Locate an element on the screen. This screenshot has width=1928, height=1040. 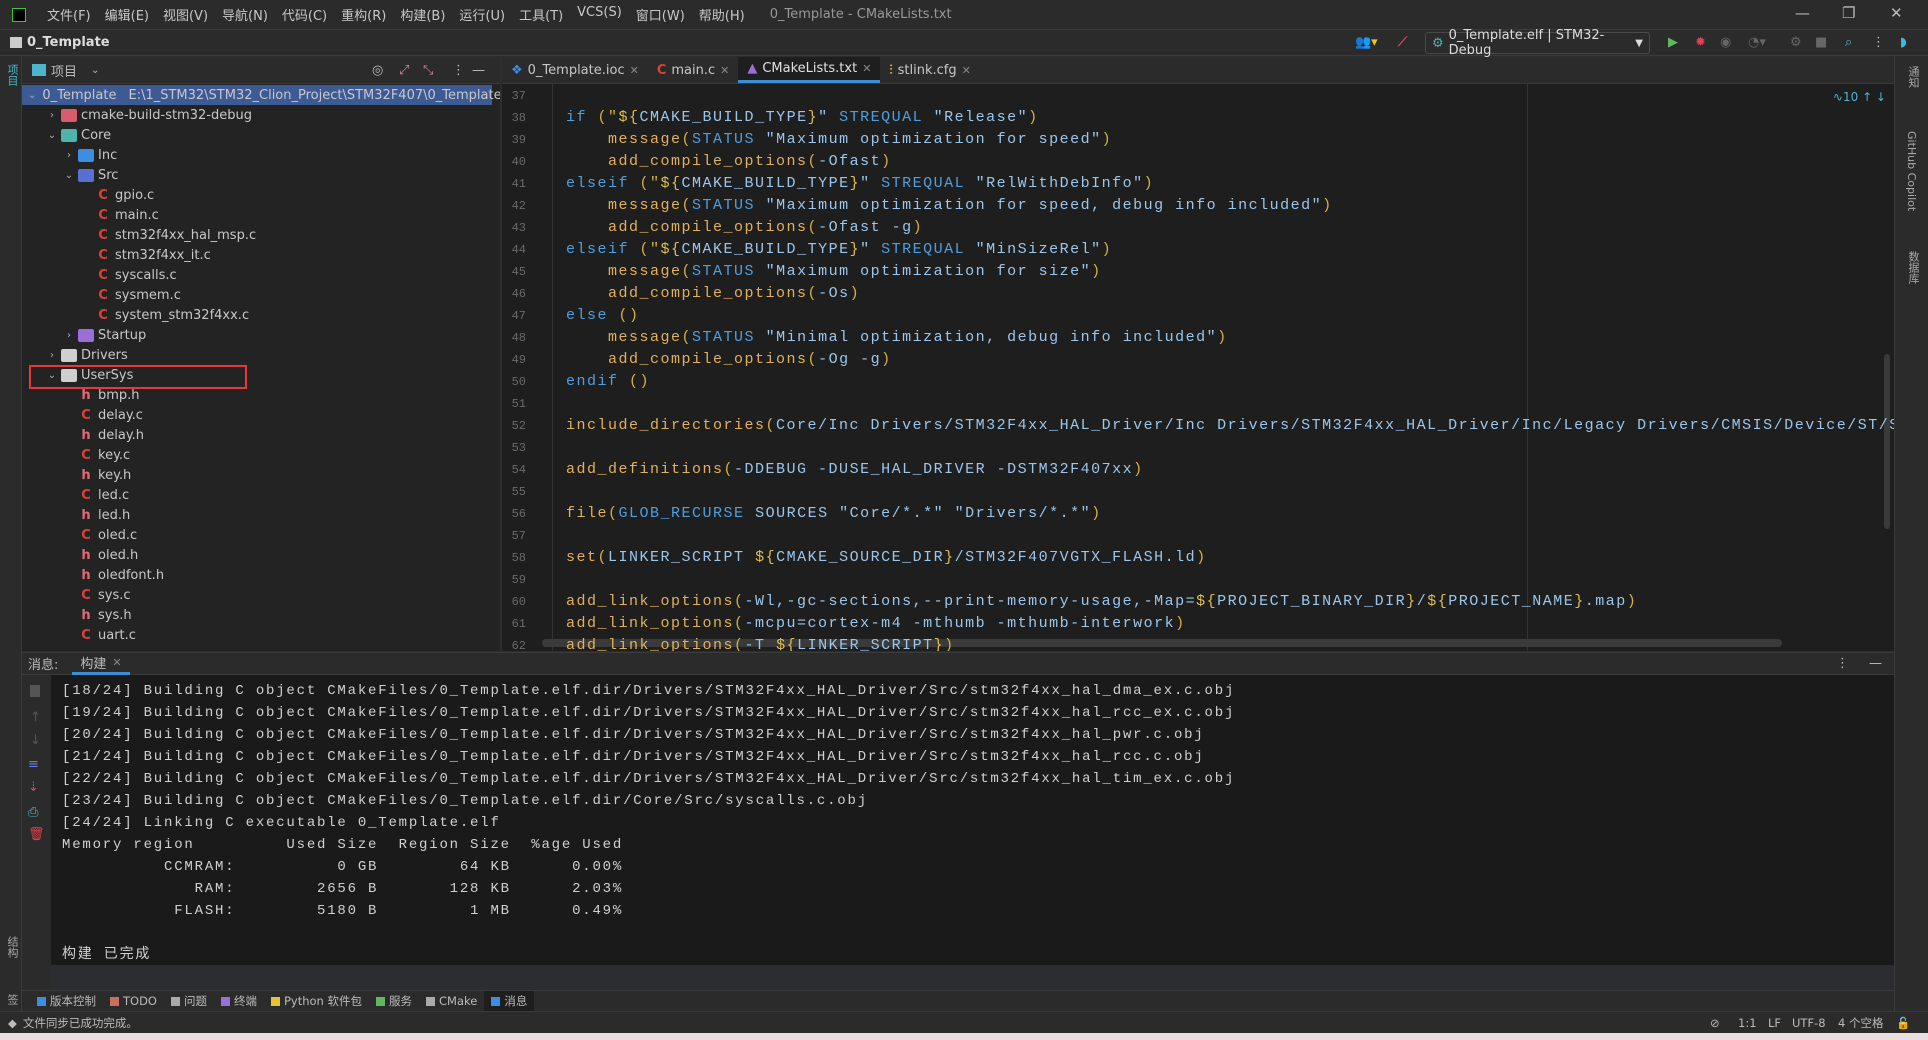
scroll-to-end-icon: ⇣ is located at coordinates (33, 787).